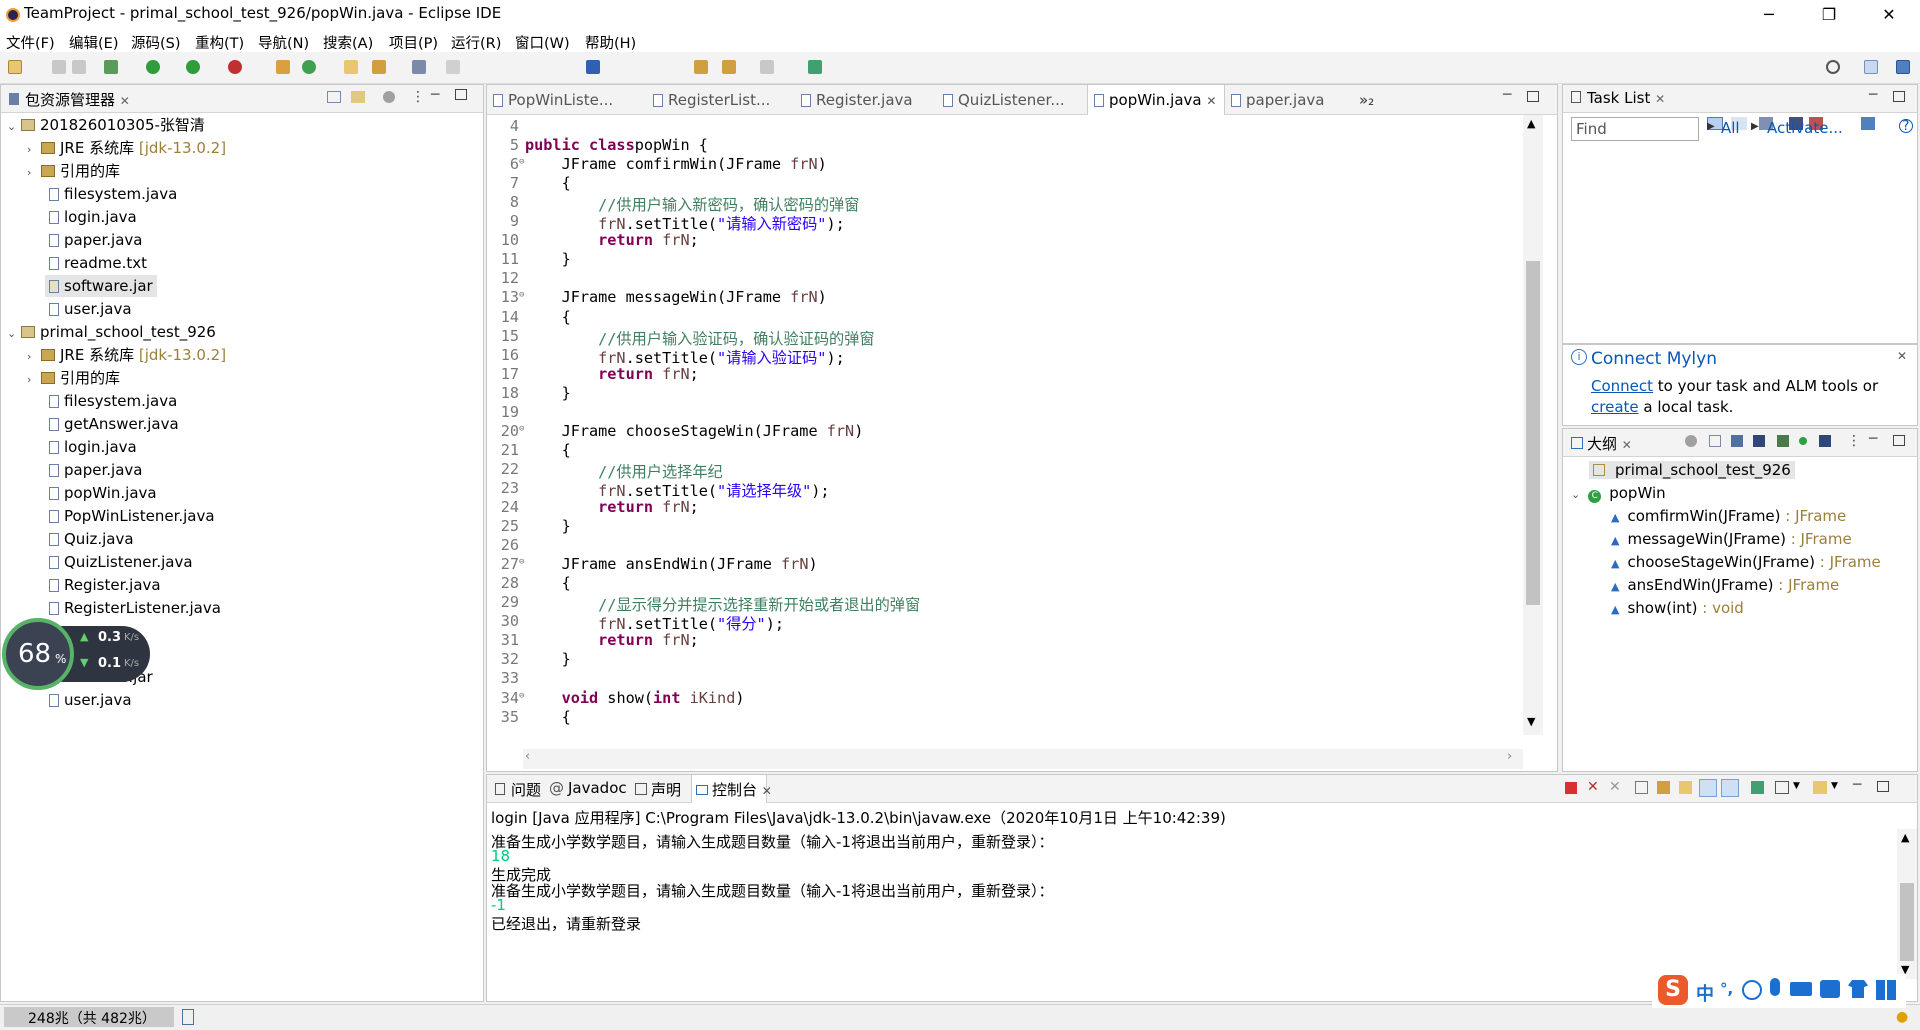 The image size is (1920, 1030). What do you see at coordinates (358, 97) in the screenshot?
I see `link-editor-icon` at bounding box center [358, 97].